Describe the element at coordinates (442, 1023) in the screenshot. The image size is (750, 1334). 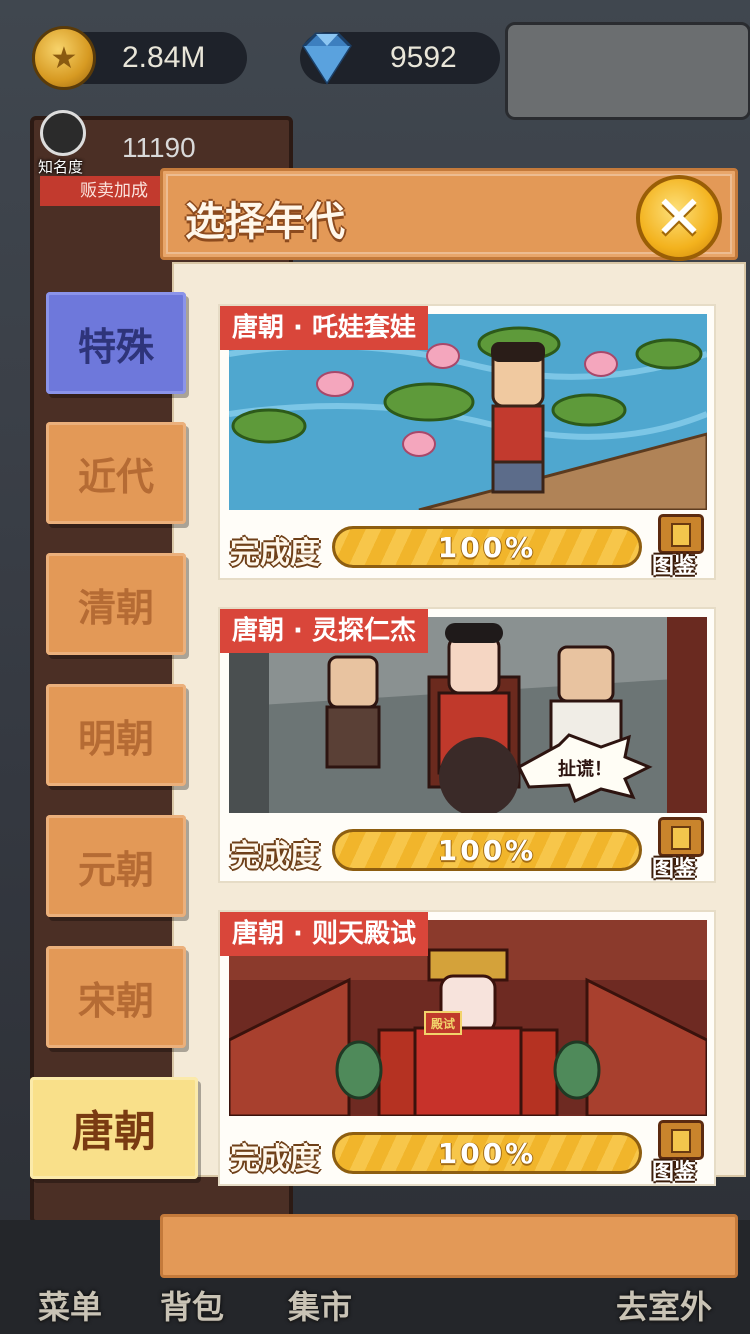
I see `plaque-text: 殿试` at that location.